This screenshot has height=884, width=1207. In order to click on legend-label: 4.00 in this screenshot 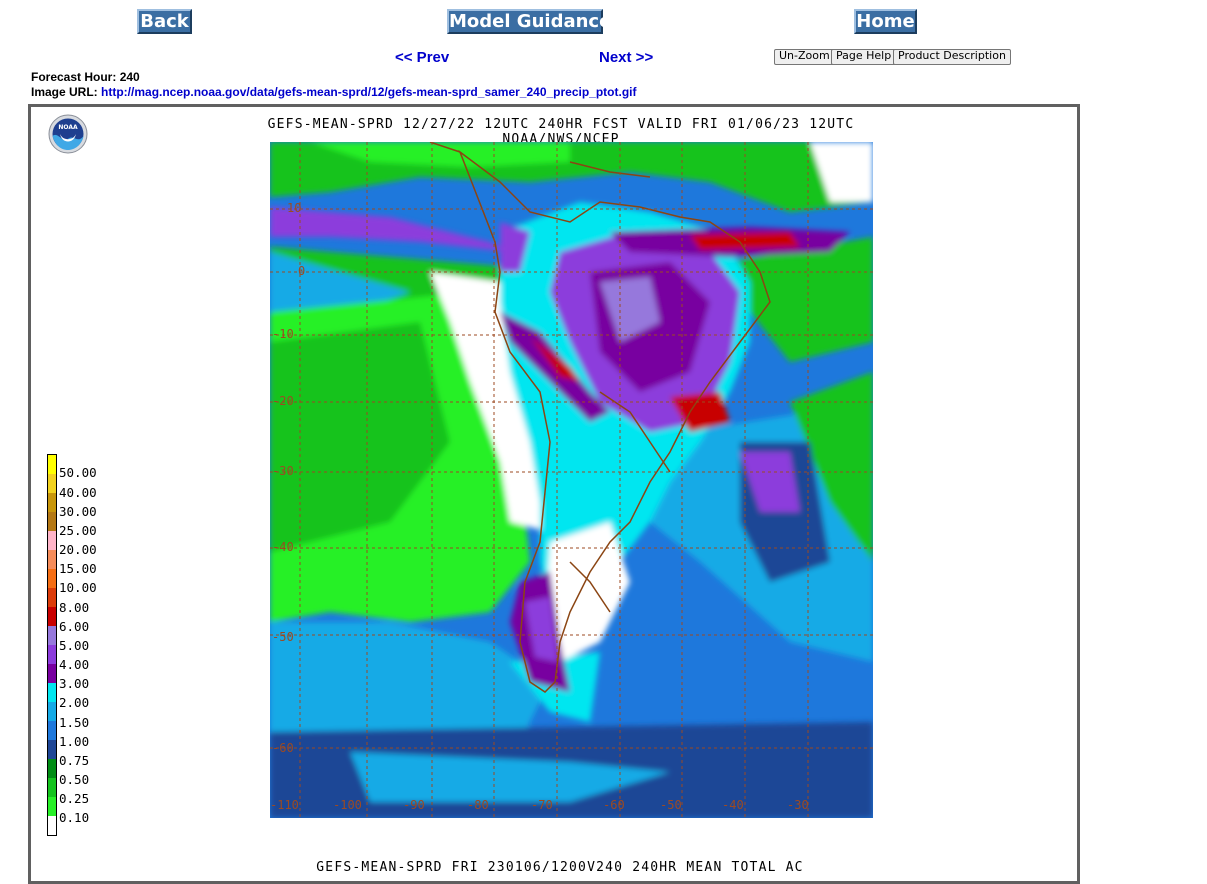, I will do `click(74, 664)`.